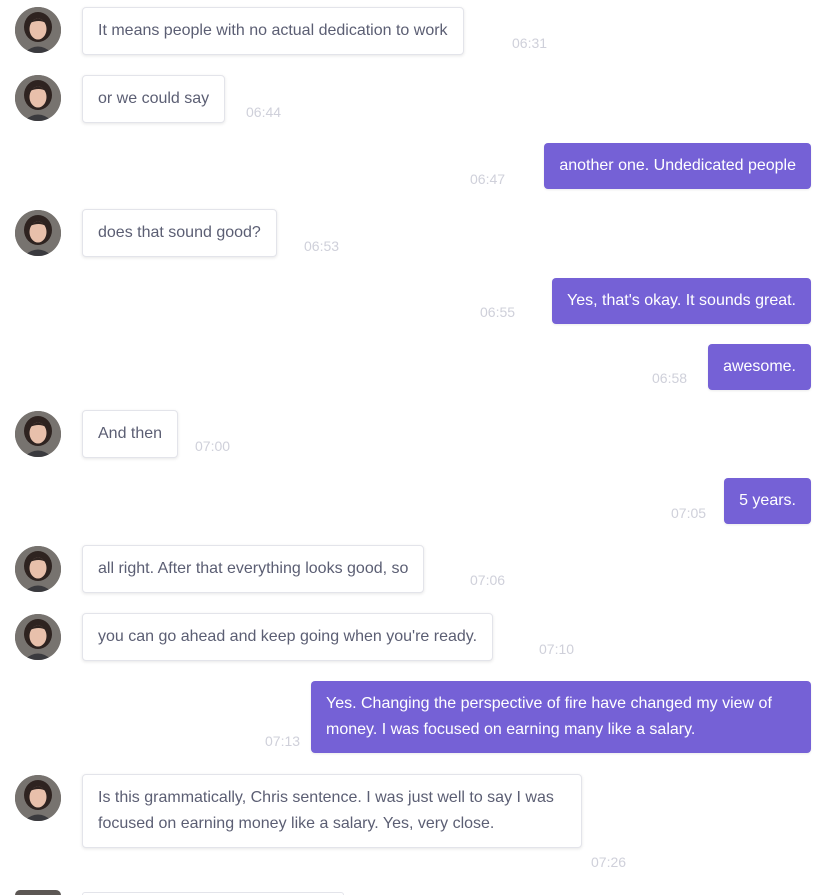  I want to click on message-bubble-outgoing: awesome., so click(759, 367).